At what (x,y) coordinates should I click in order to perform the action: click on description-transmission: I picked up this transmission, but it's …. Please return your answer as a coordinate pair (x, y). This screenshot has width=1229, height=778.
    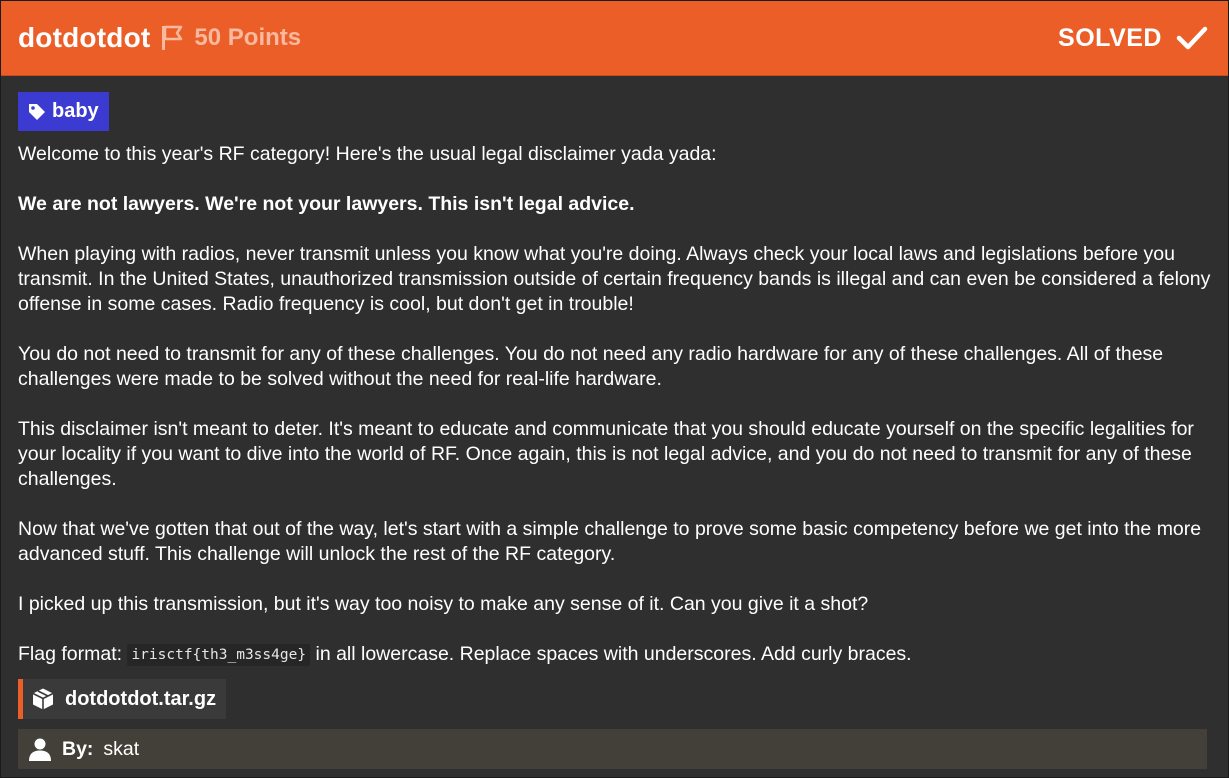
    Looking at the image, I should click on (443, 604).